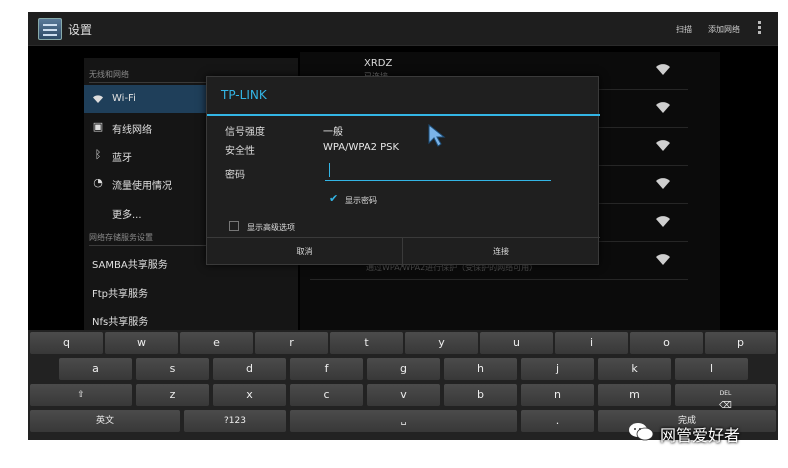 The height and width of the screenshot is (468, 788). Describe the element at coordinates (361, 147) in the screenshot. I see `security-value: WPA/WPA2 PSK` at that location.